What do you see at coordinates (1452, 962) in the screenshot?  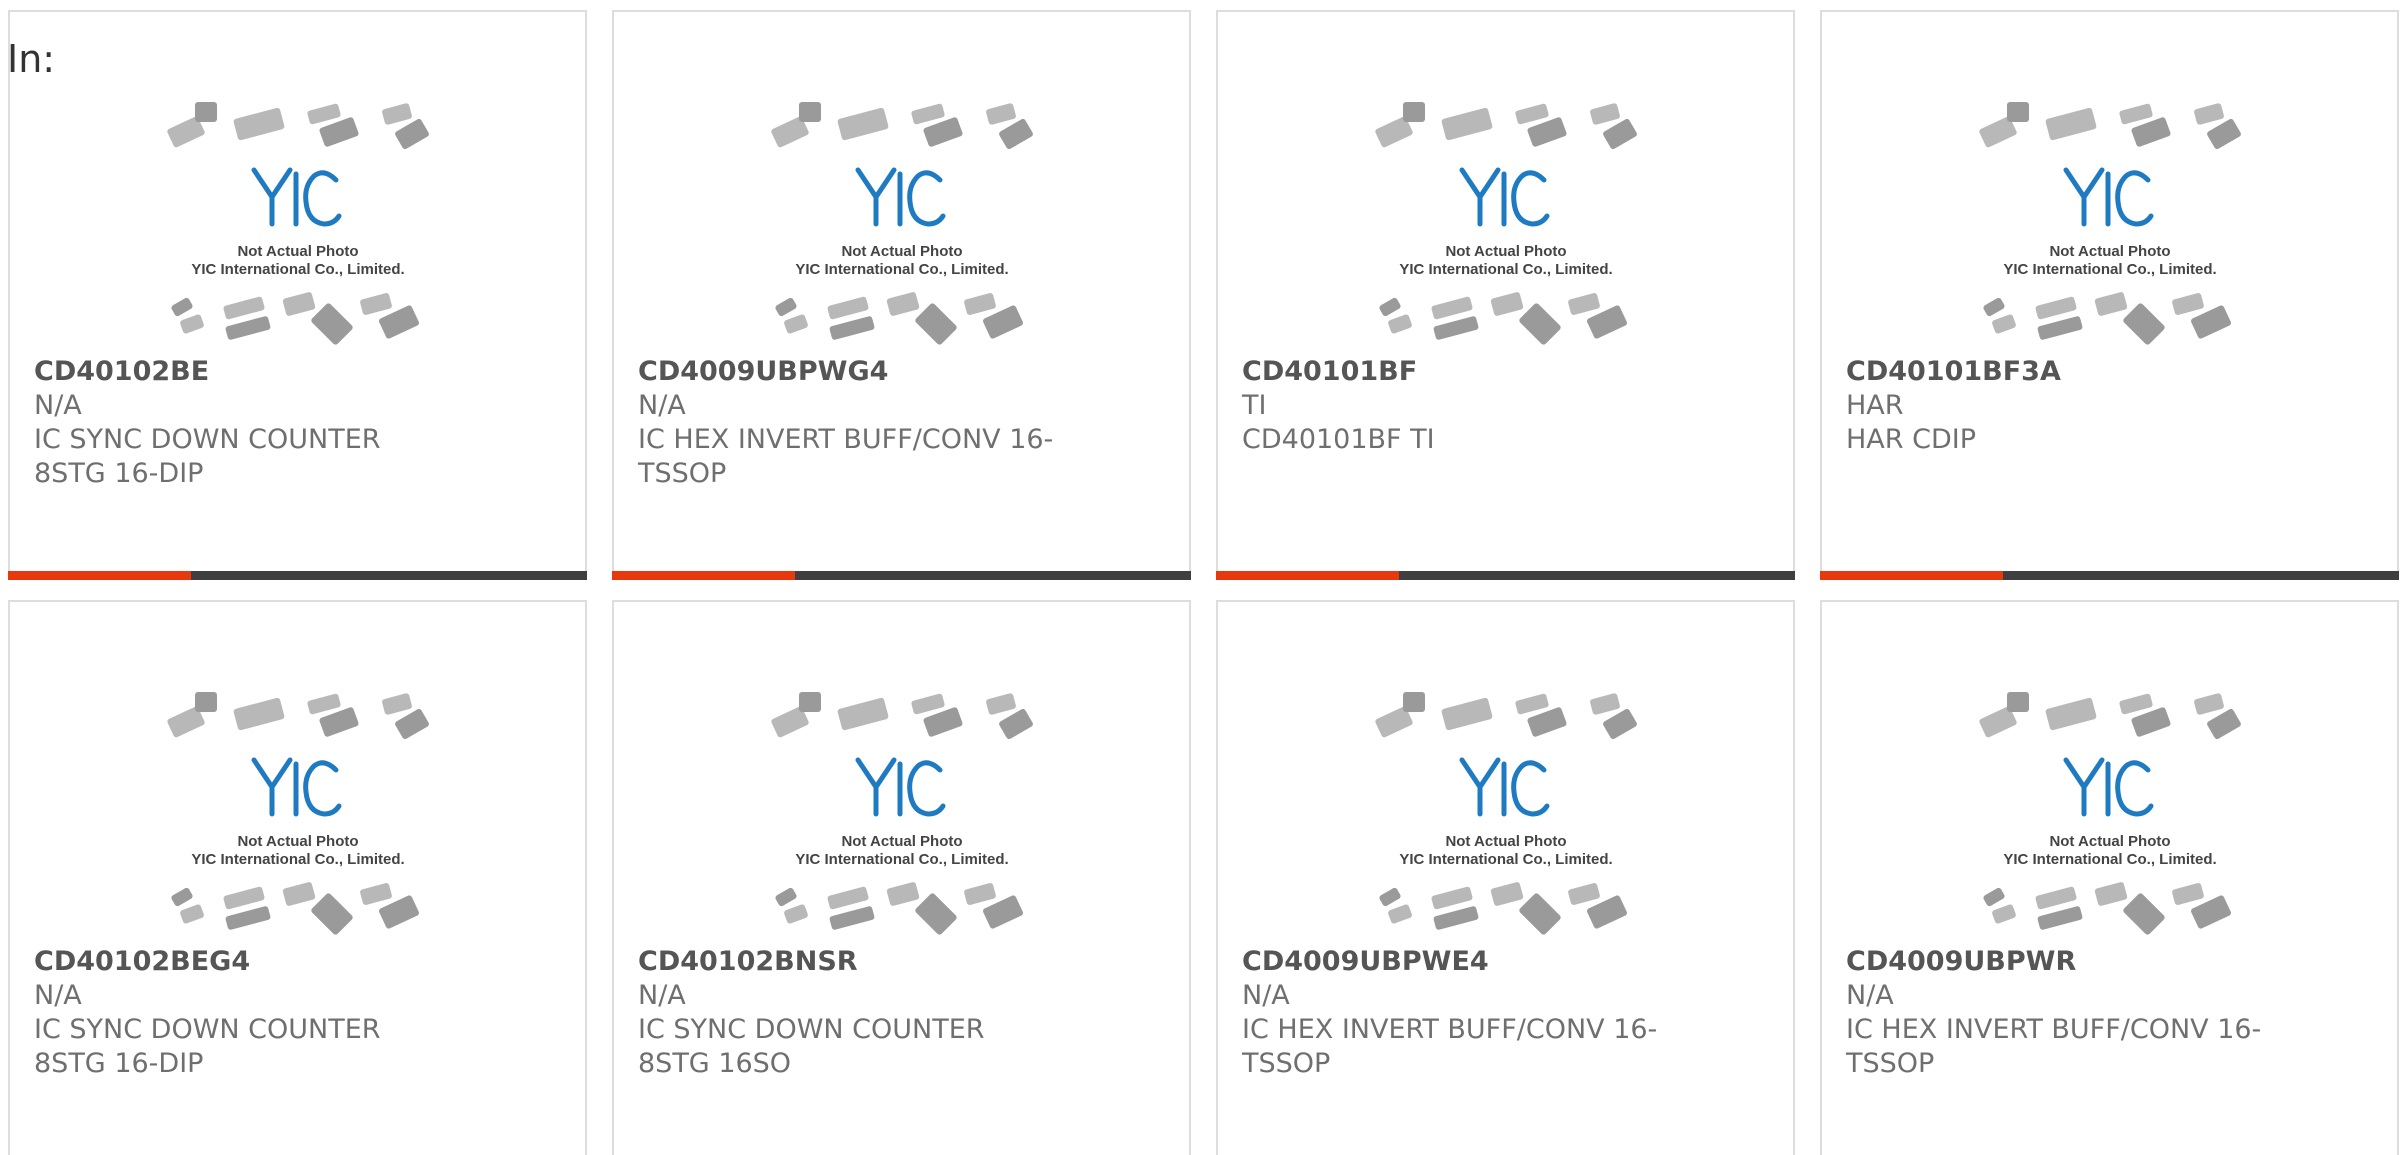 I see `part-number-link: CD4009UBPWE4` at bounding box center [1452, 962].